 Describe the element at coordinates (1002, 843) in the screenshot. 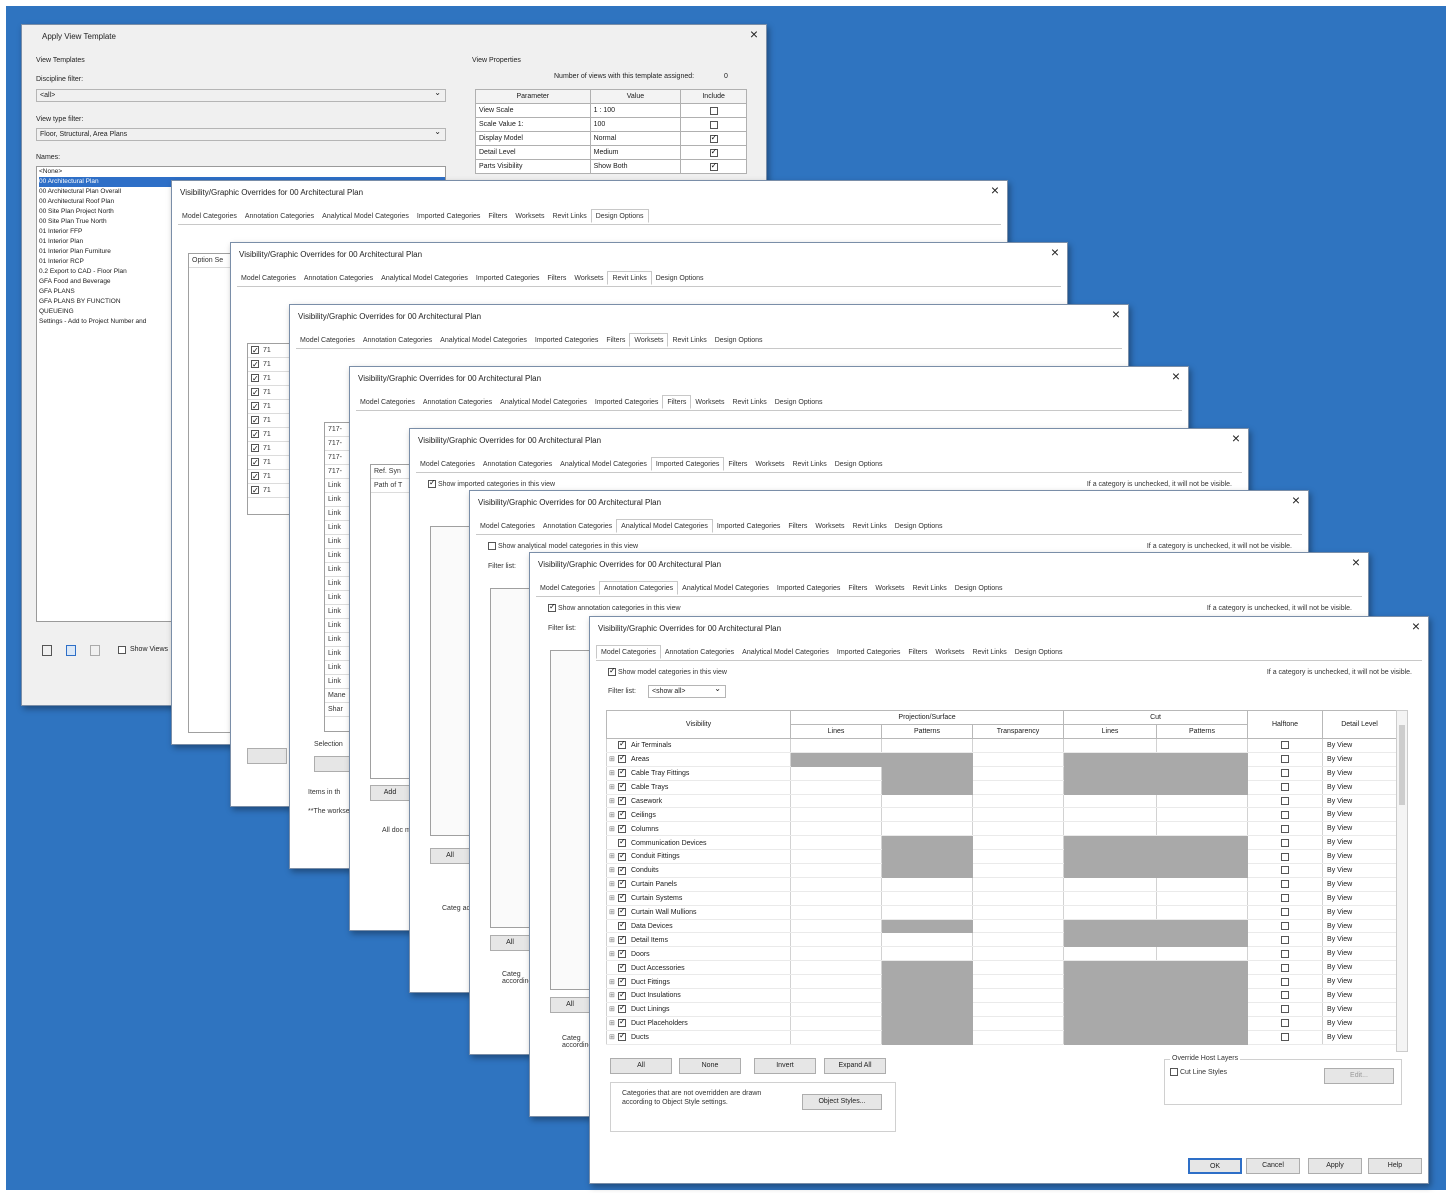

I see `category-row: Communication Devices By View` at that location.